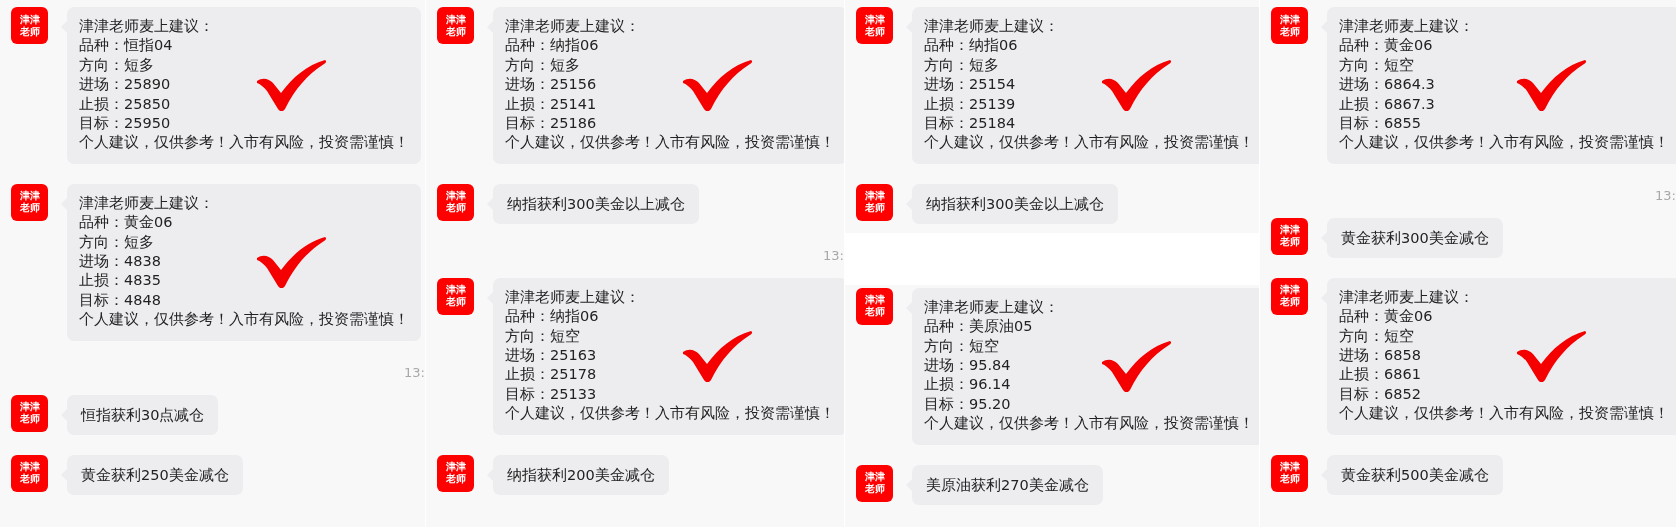 Image resolution: width=1677 pixels, height=527 pixels. What do you see at coordinates (126, 46) in the screenshot?
I see `message-line: 品种：恒指04` at bounding box center [126, 46].